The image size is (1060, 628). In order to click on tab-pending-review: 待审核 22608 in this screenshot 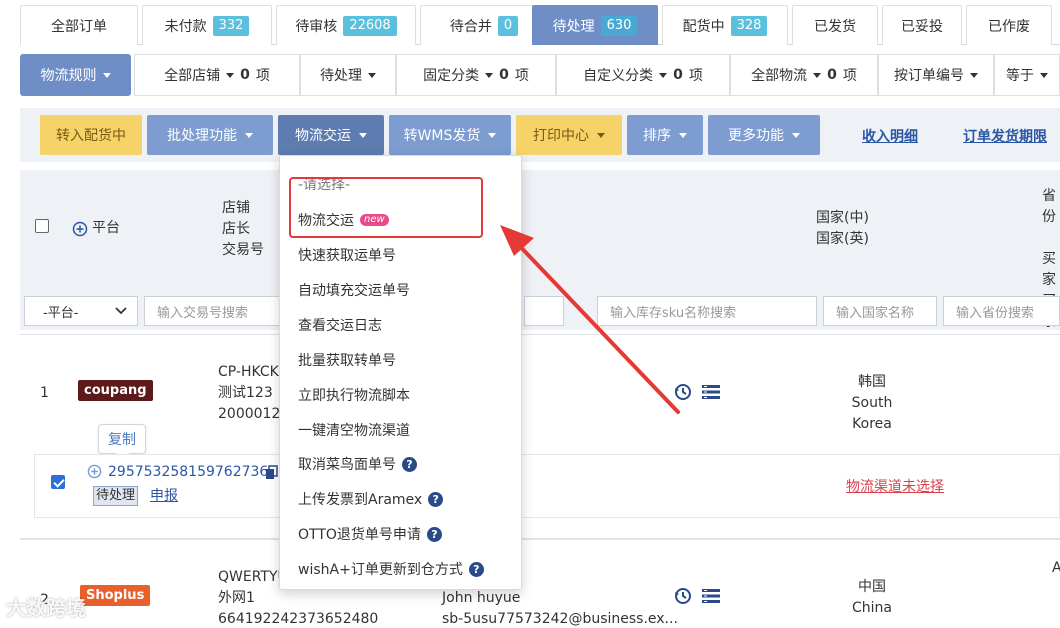, I will do `click(346, 25)`.